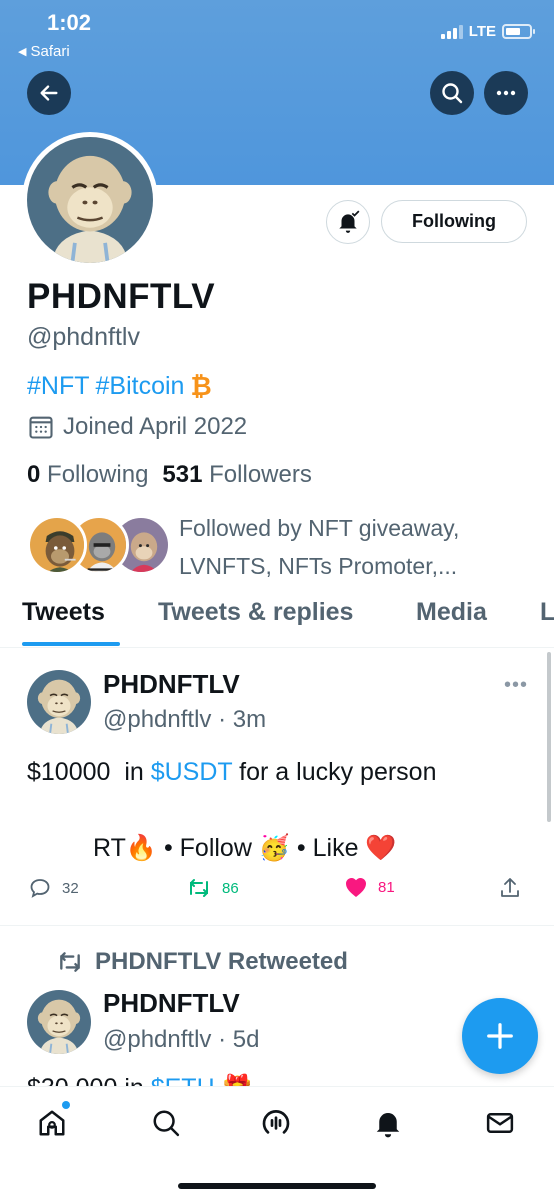  Describe the element at coordinates (155, 426) in the screenshot. I see `joined-label: Joined April 2022` at that location.